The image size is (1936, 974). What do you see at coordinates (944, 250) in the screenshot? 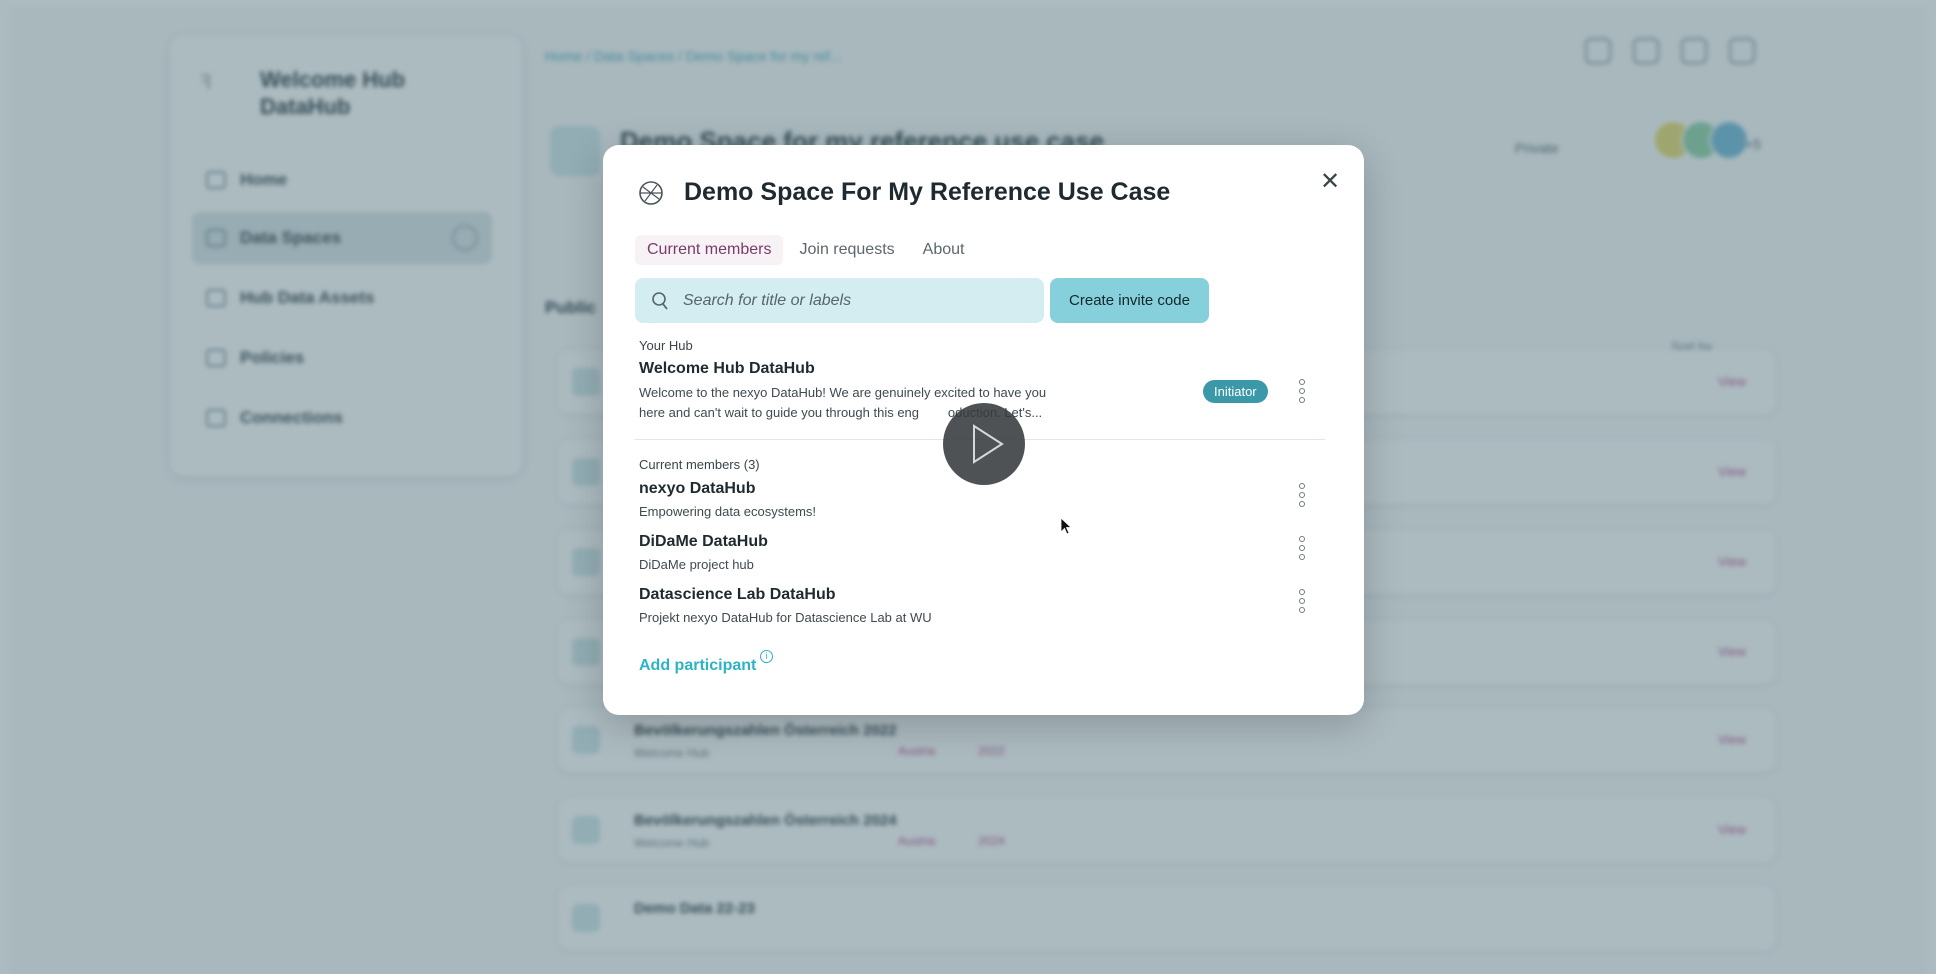
I see `tab-about: About` at bounding box center [944, 250].